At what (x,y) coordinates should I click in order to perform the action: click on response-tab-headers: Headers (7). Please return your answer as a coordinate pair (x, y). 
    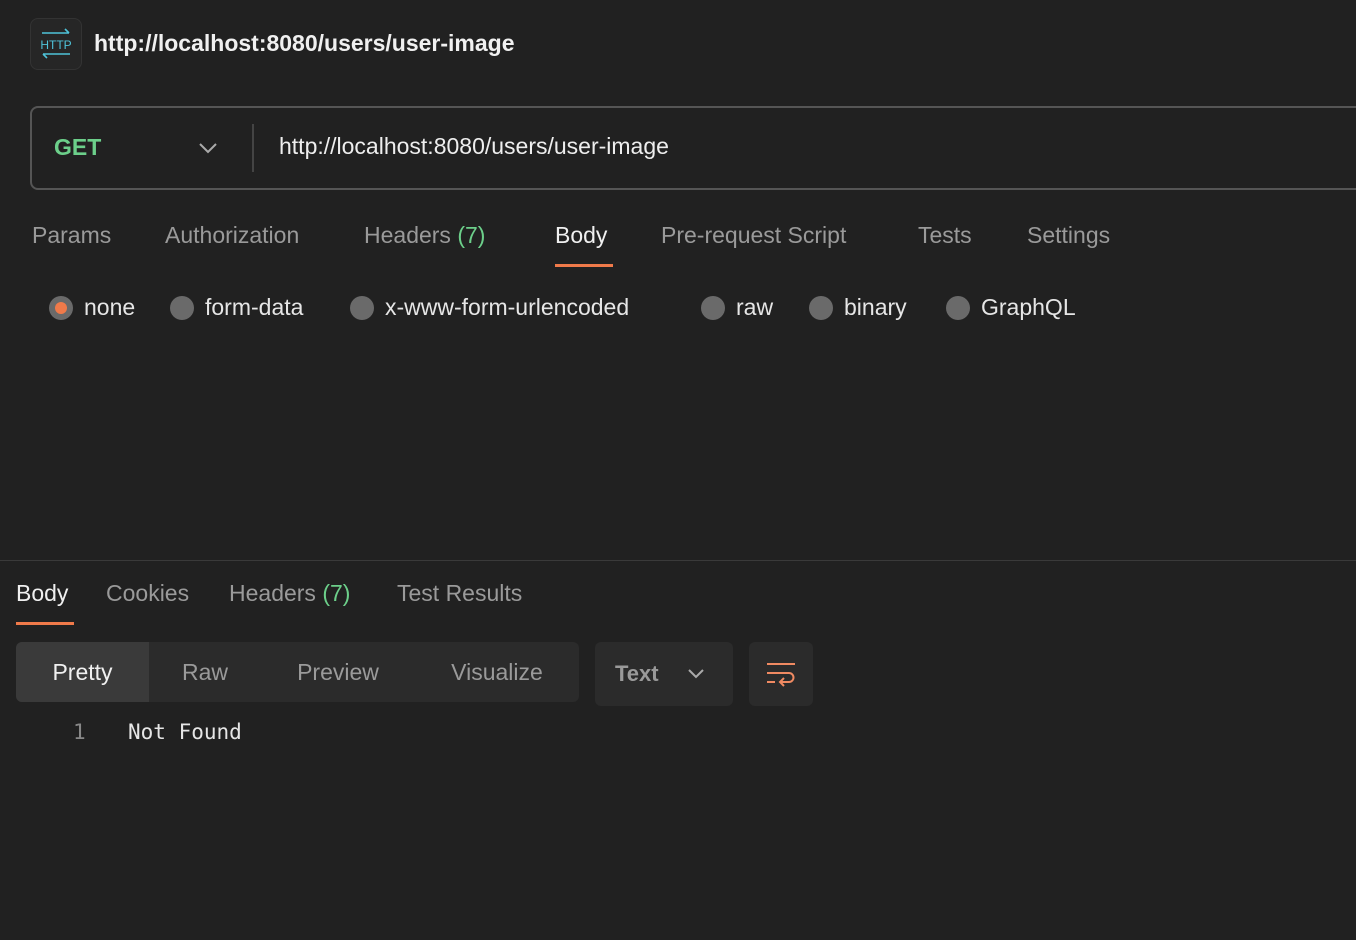
    Looking at the image, I should click on (289, 593).